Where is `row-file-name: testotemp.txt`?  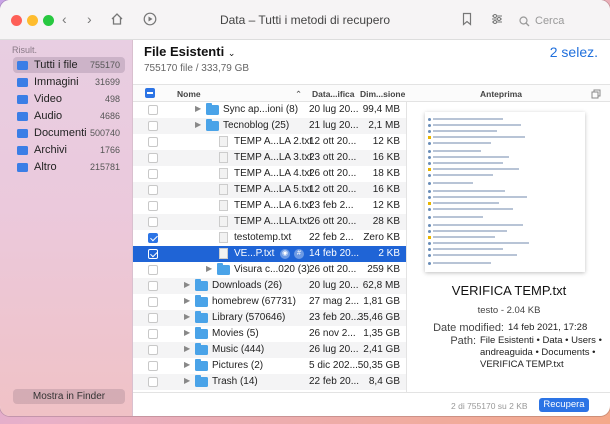
row-file-name: testotemp.txt is located at coordinates (263, 237).